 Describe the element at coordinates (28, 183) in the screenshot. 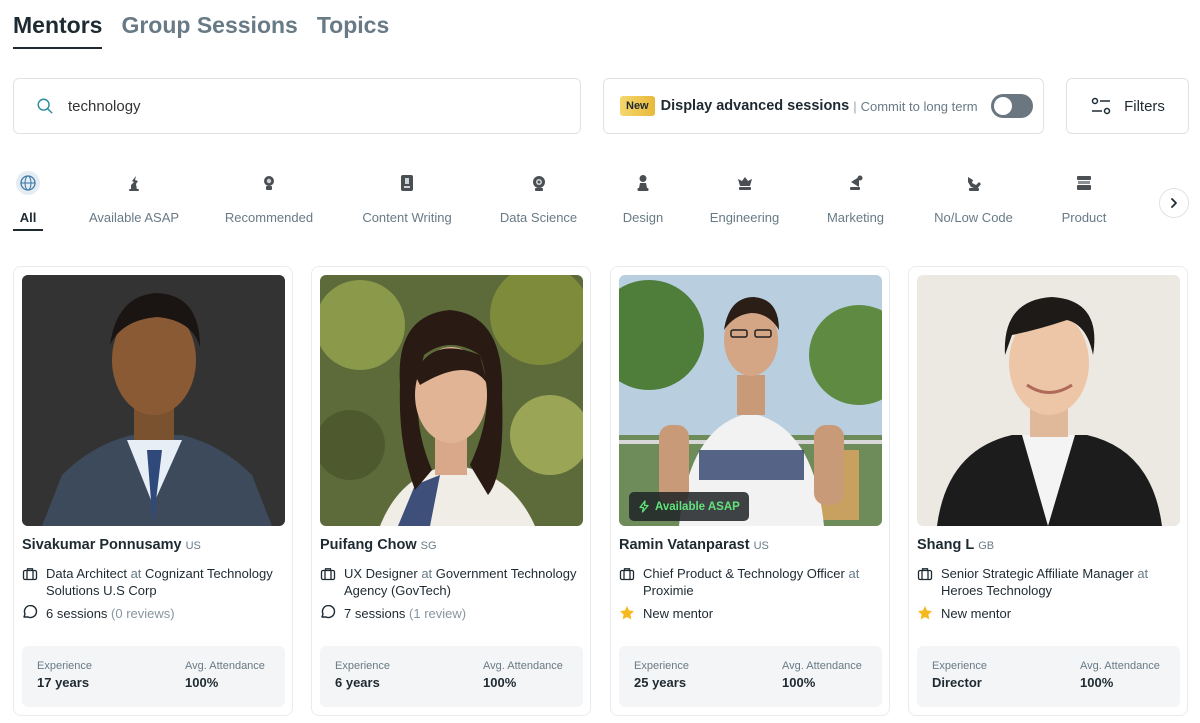

I see `globe-icon` at that location.